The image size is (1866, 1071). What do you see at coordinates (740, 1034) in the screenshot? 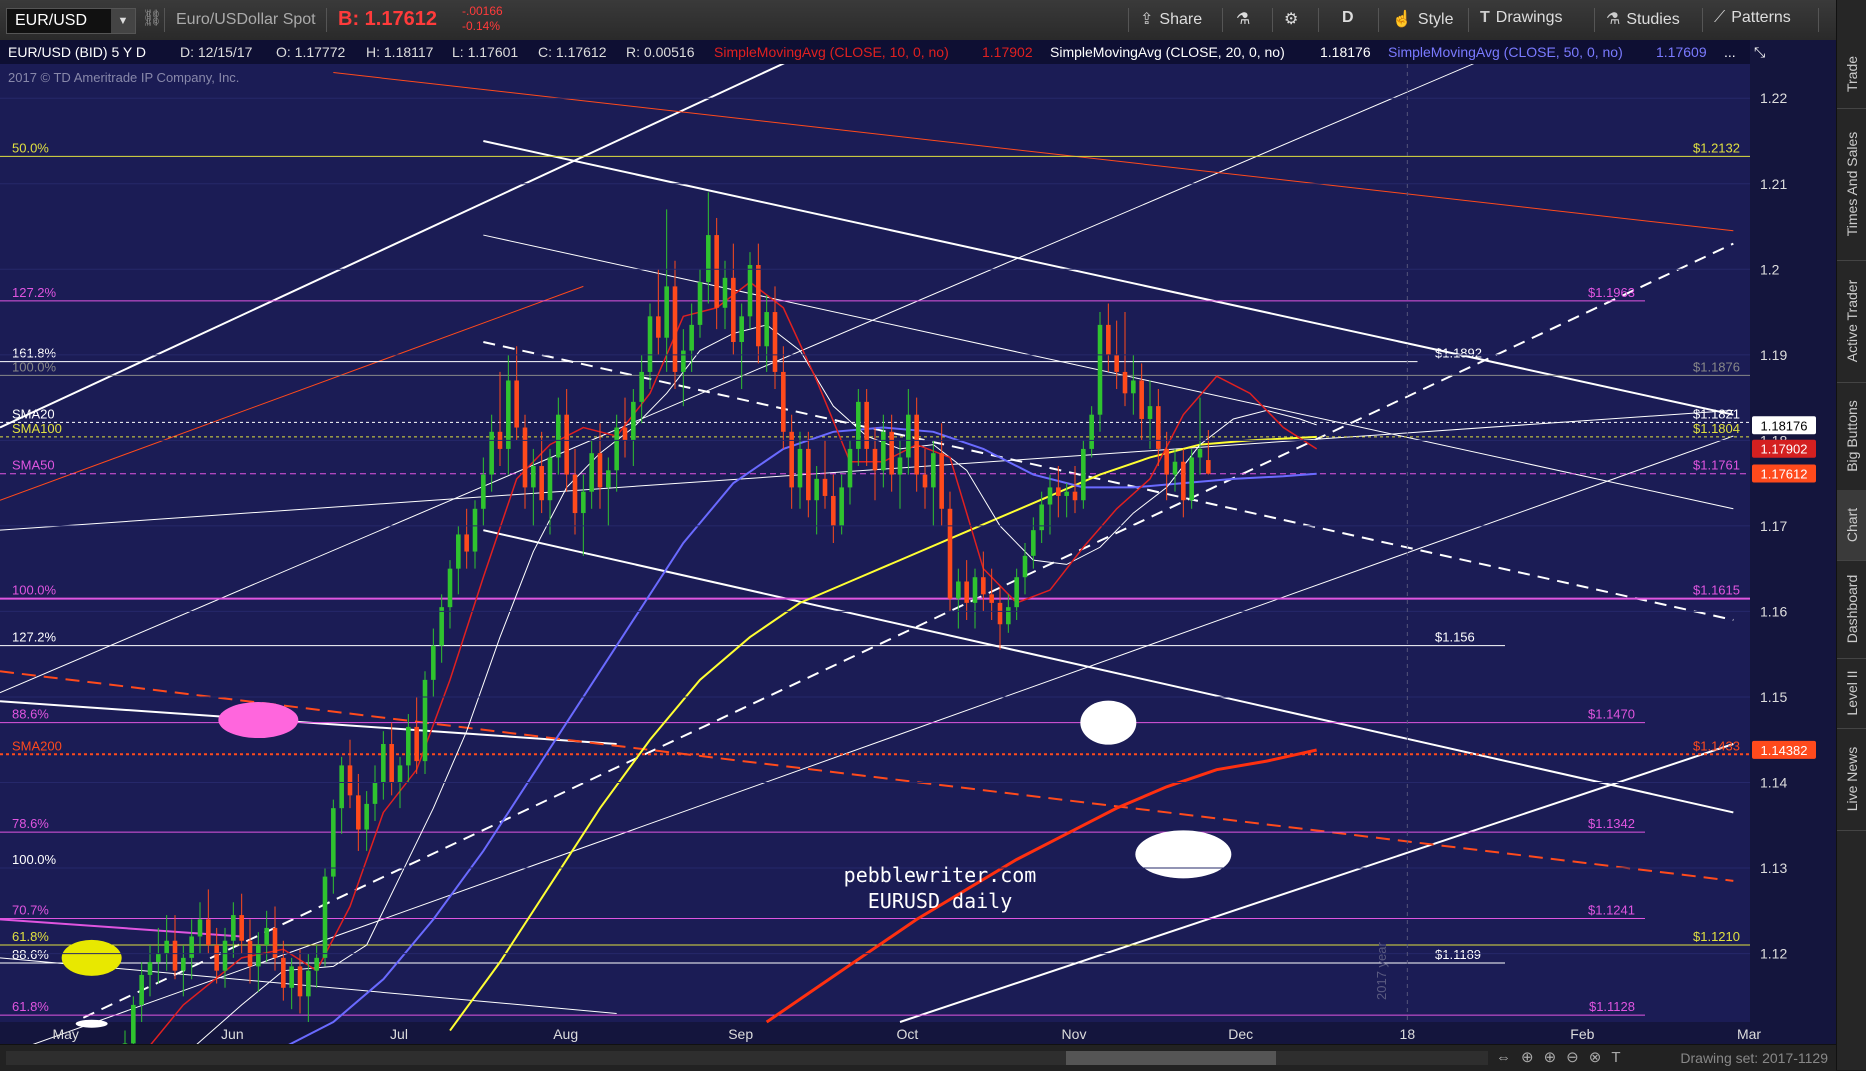
I see `x-tick-label: Sep` at bounding box center [740, 1034].